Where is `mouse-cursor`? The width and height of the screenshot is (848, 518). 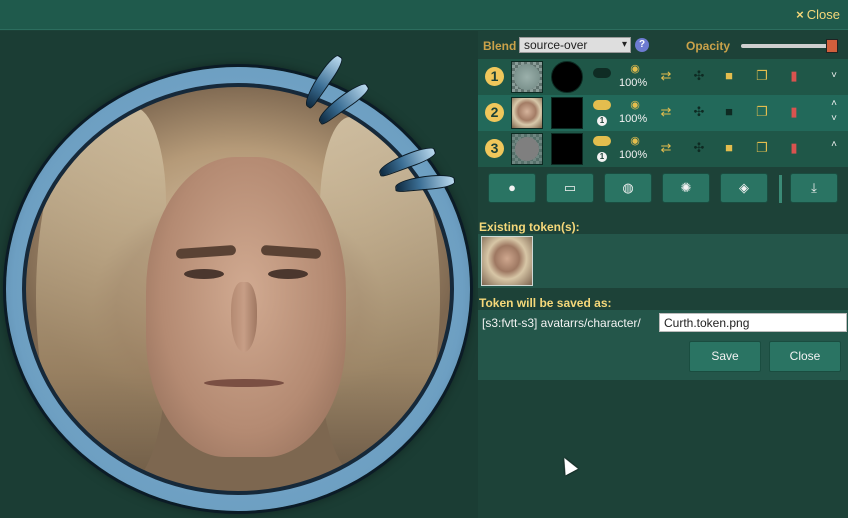
mouse-cursor is located at coordinates (568, 465).